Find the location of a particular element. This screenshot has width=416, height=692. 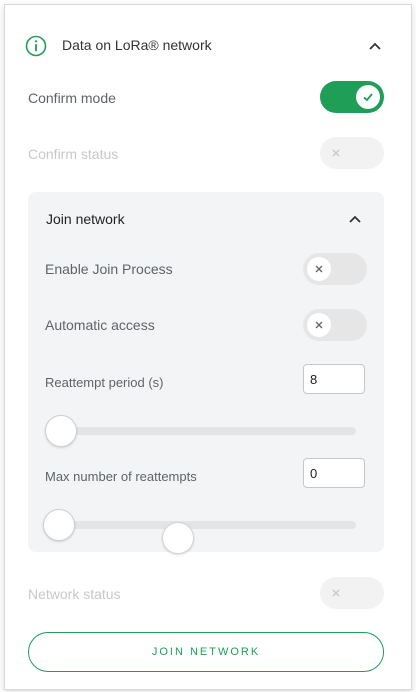

automatic-access-toggle is located at coordinates (335, 325).